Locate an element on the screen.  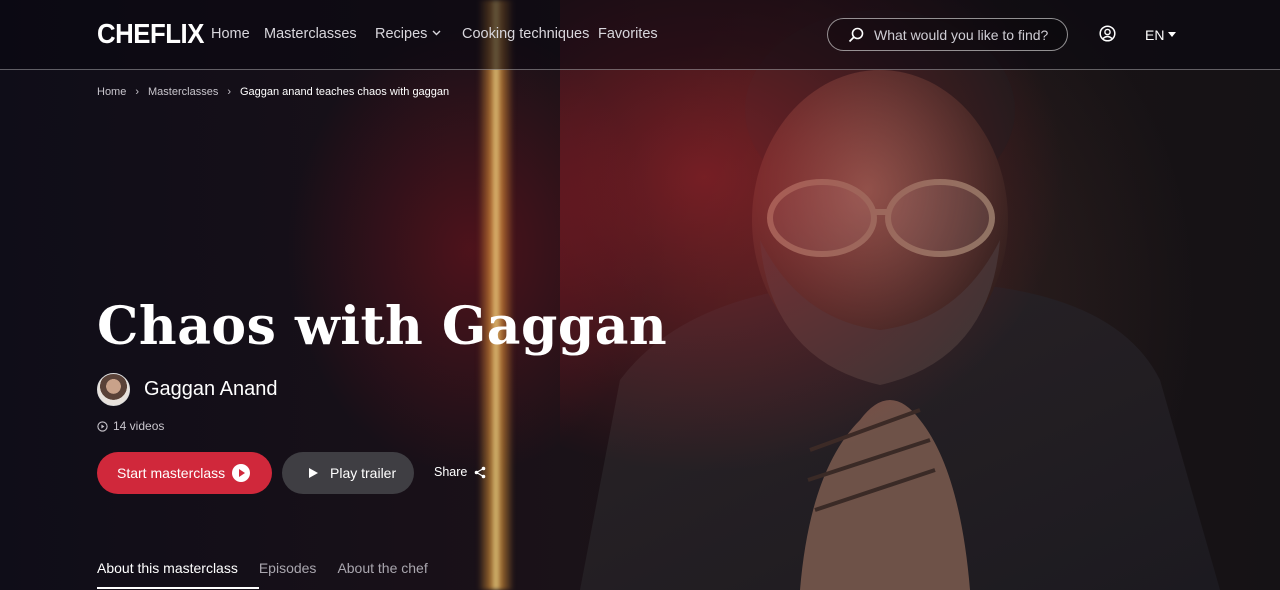
search-input is located at coordinates (966, 35).